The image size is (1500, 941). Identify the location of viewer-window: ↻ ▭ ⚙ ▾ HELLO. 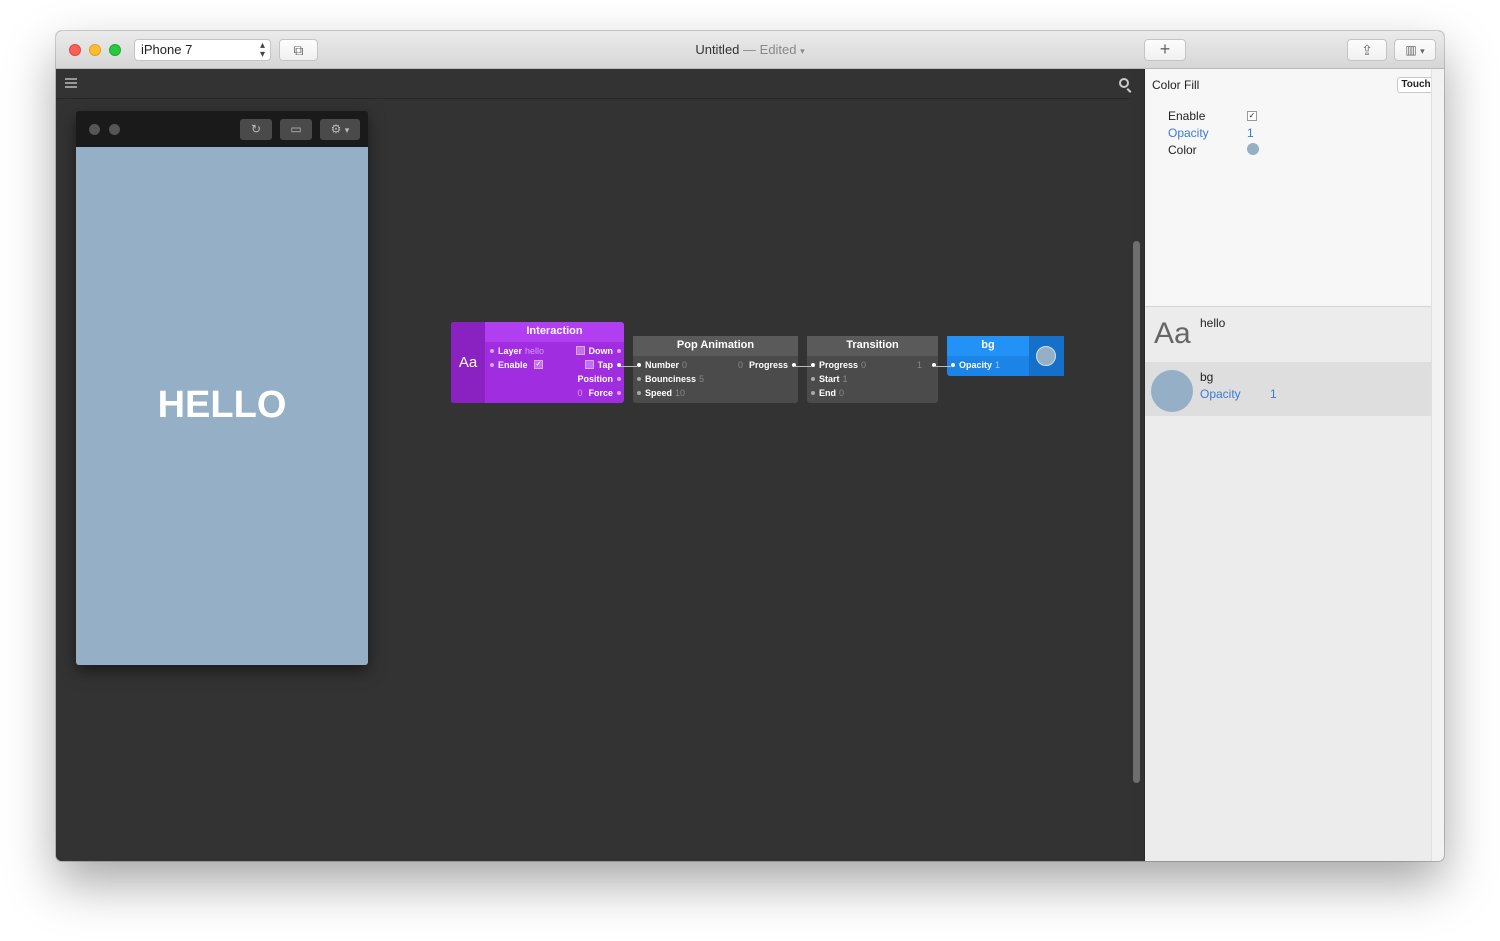
(222, 388).